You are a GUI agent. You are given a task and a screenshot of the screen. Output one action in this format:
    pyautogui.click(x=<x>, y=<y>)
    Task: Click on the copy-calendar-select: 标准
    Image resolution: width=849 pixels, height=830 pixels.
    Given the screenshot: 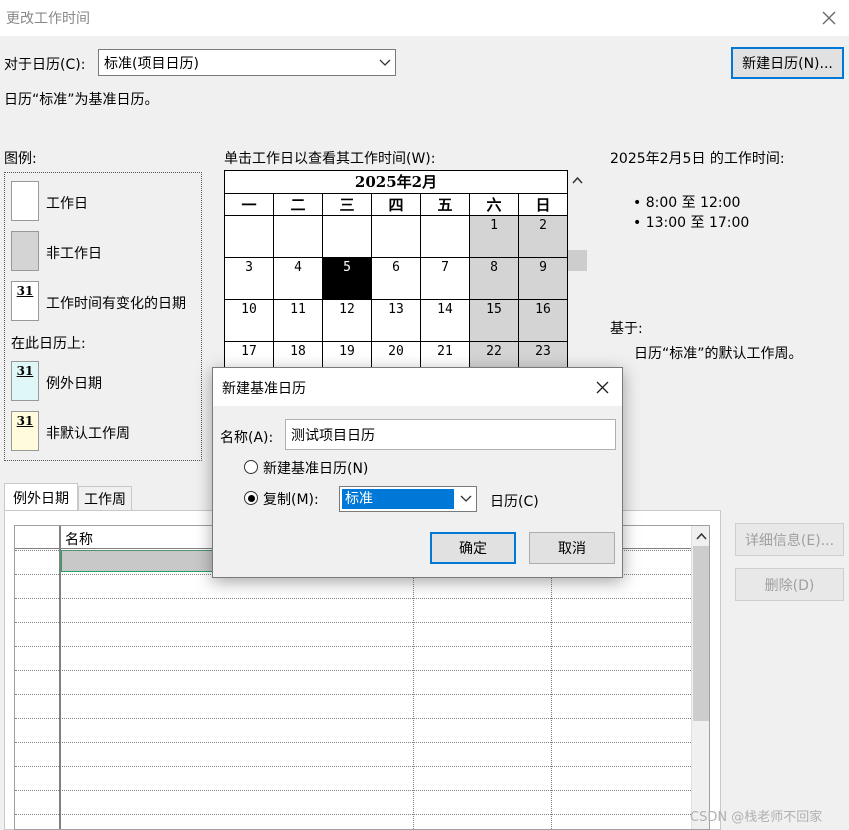 What is the action you would take?
    pyautogui.click(x=408, y=499)
    